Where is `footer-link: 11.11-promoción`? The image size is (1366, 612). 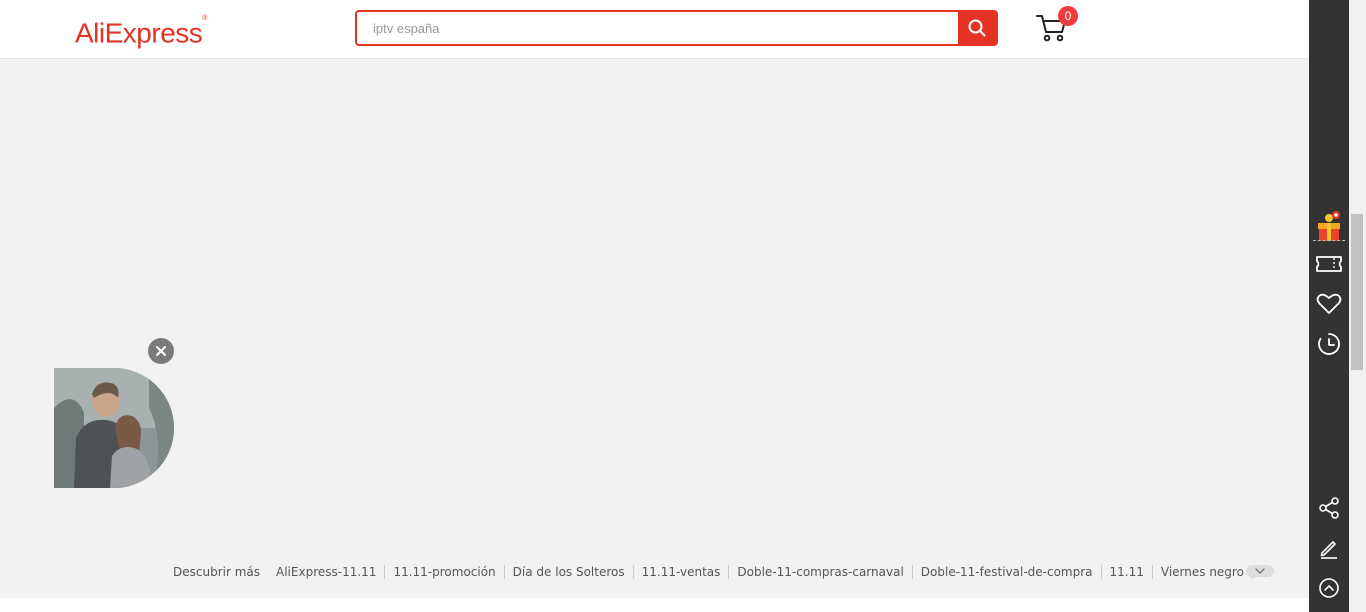
footer-link: 11.11-promoción is located at coordinates (445, 572).